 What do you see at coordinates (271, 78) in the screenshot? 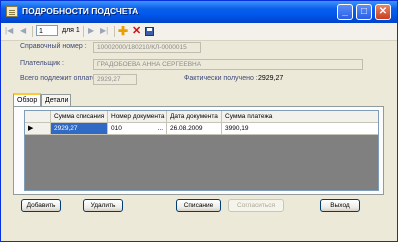
I see `received-value: 2929,27` at bounding box center [271, 78].